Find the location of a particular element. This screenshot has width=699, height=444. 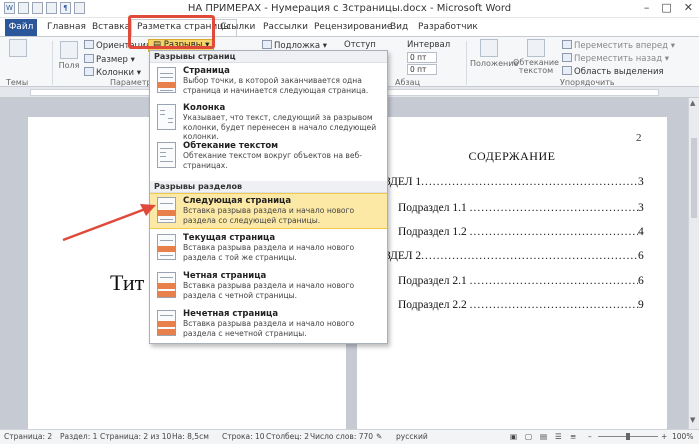

toc-page: 9 is located at coordinates (641, 305).